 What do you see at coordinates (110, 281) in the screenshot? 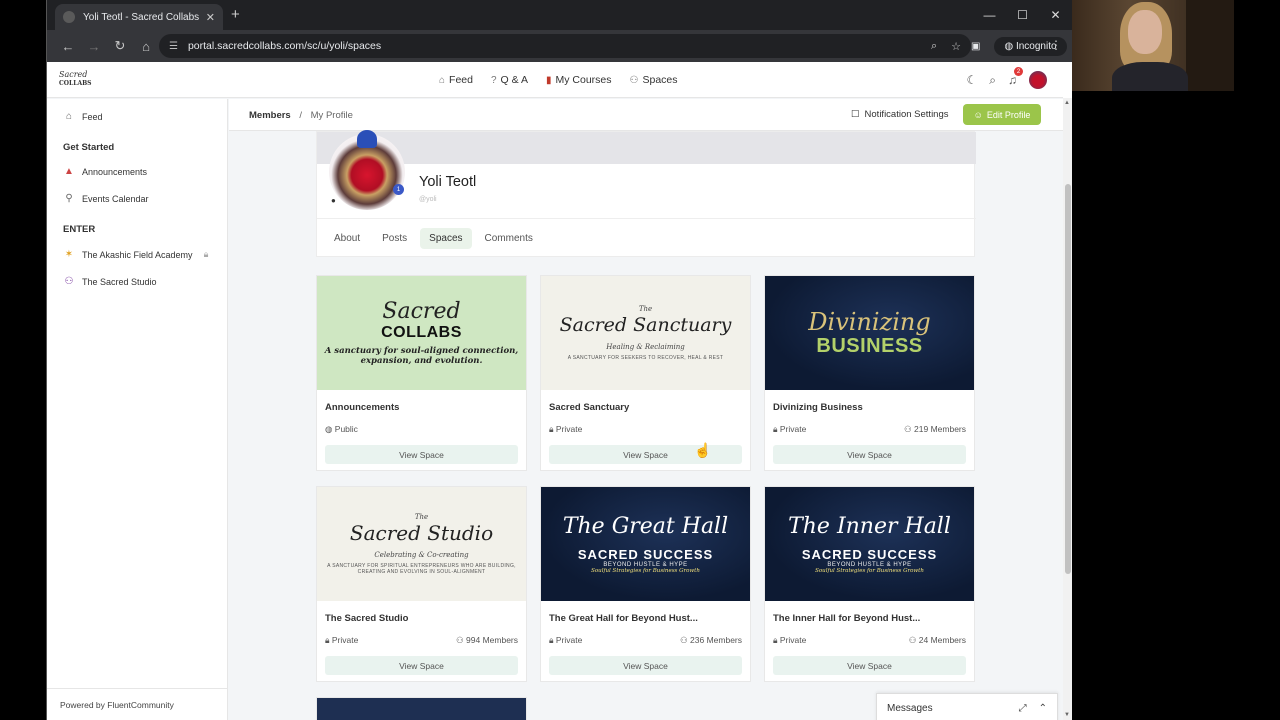
I see `sidebar-item-studio: ⚇ The Sacred Studio` at bounding box center [110, 281].